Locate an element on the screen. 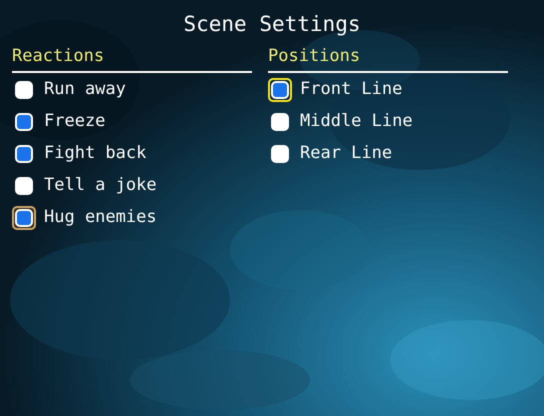 The image size is (544, 416). option-label: Run away is located at coordinates (85, 89).